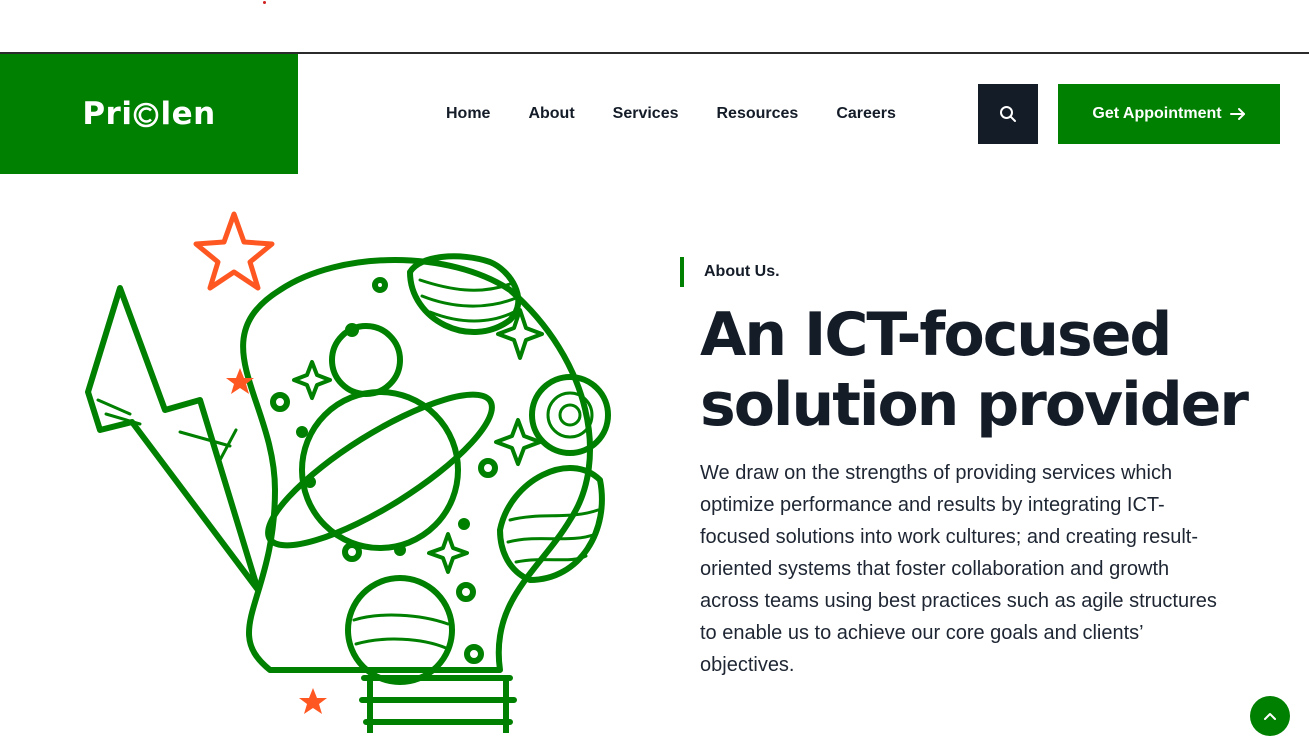 This screenshot has width=1309, height=736. Describe the element at coordinates (188, 114) in the screenshot. I see `logo-suffix: len` at that location.